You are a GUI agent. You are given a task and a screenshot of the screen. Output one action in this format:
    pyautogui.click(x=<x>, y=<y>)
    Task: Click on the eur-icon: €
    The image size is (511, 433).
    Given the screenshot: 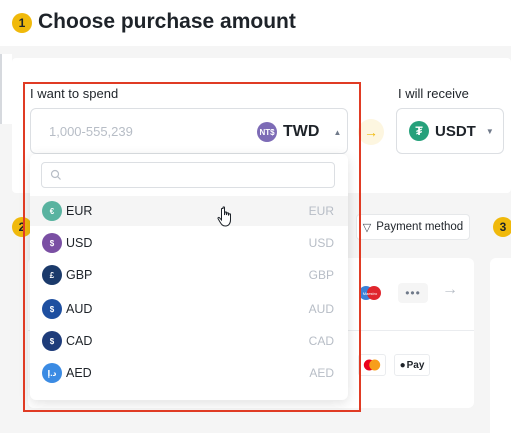 What is the action you would take?
    pyautogui.click(x=52, y=211)
    